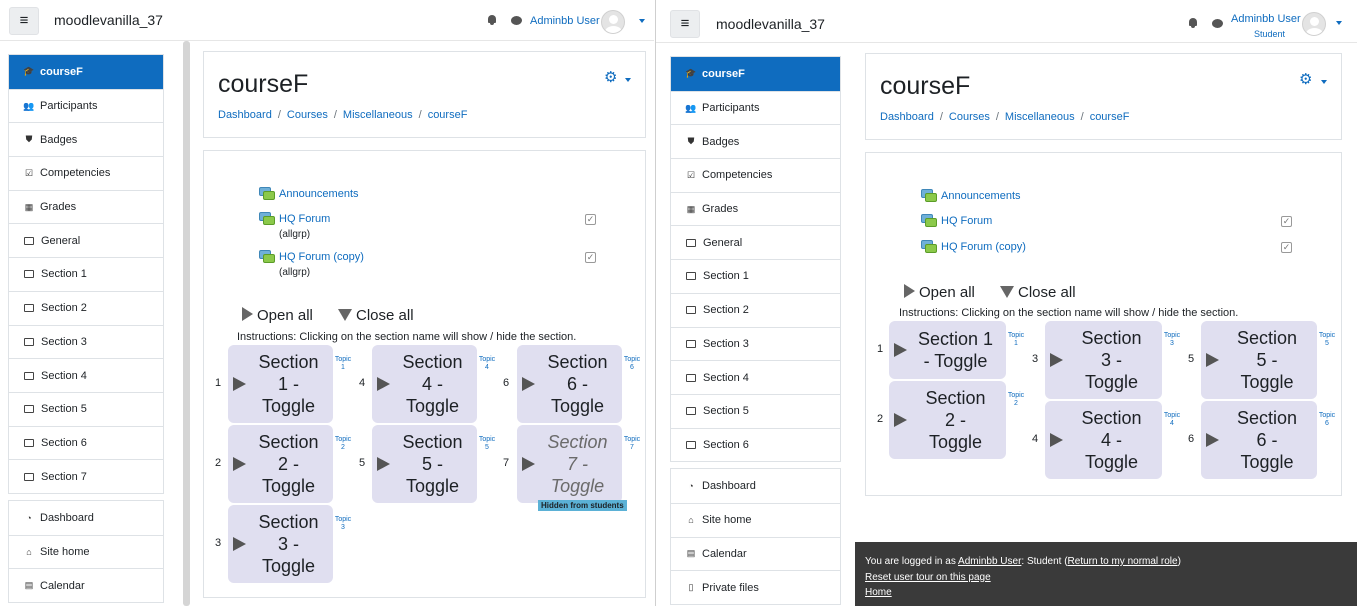  What do you see at coordinates (755, 587) in the screenshot?
I see `nav-item-private-files: ▯ Private files` at bounding box center [755, 587].